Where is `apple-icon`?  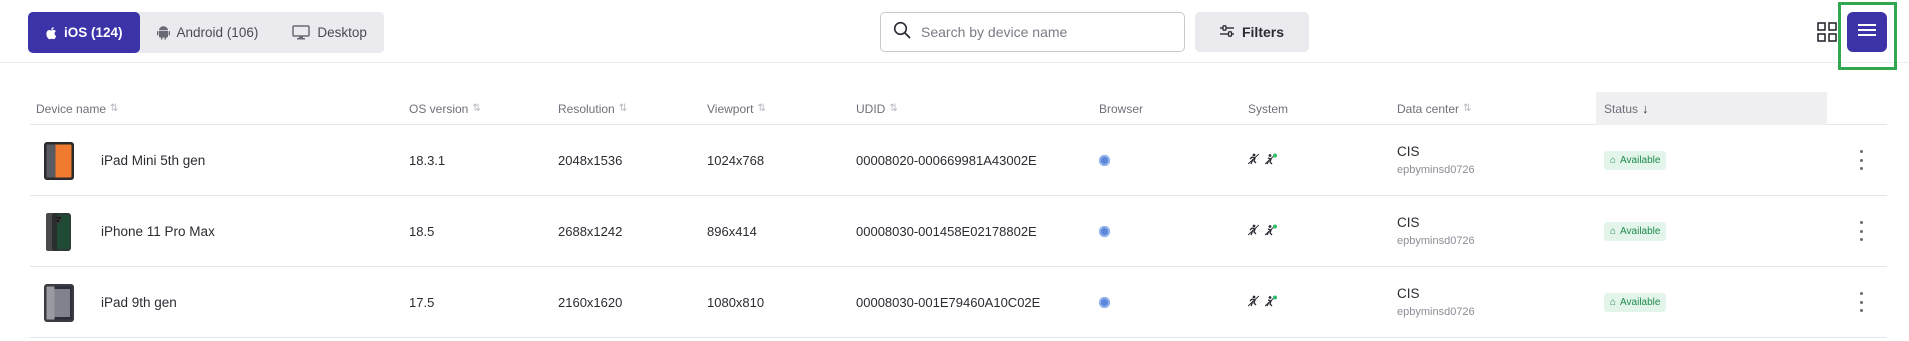 apple-icon is located at coordinates (51, 33).